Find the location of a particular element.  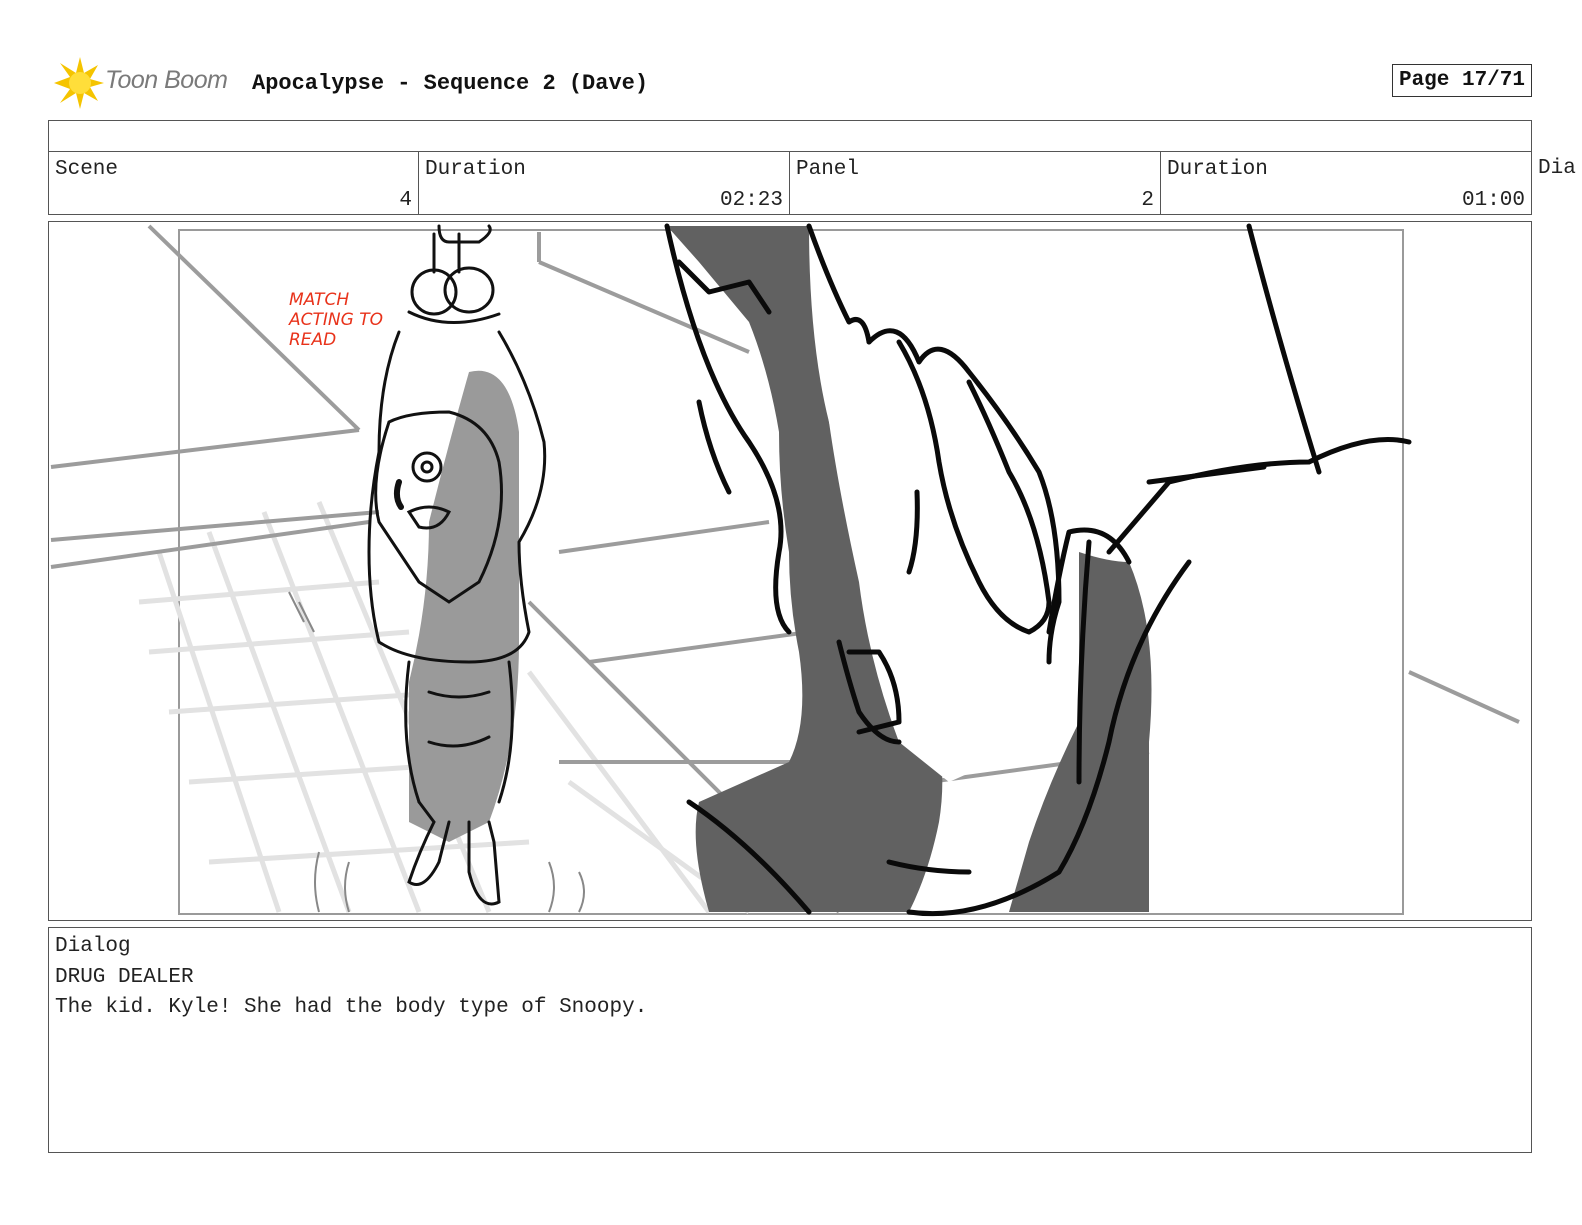

scene-duration-label: Duration is located at coordinates (475, 169).